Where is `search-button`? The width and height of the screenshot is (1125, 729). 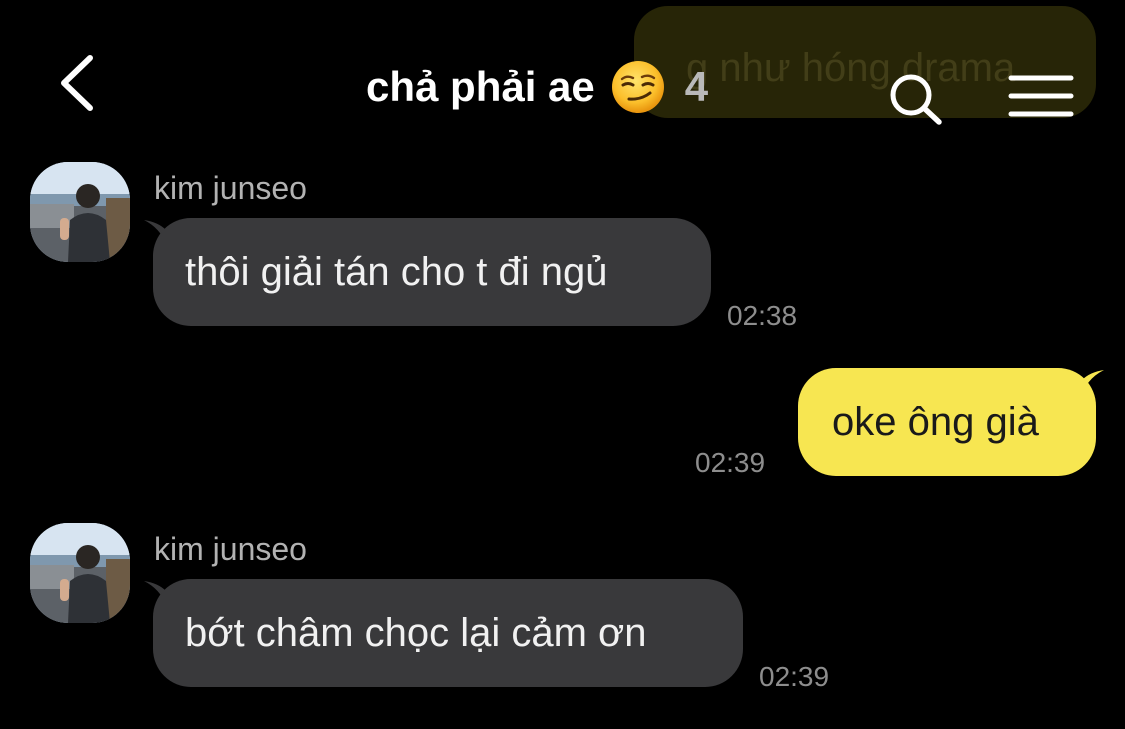 search-button is located at coordinates (916, 99).